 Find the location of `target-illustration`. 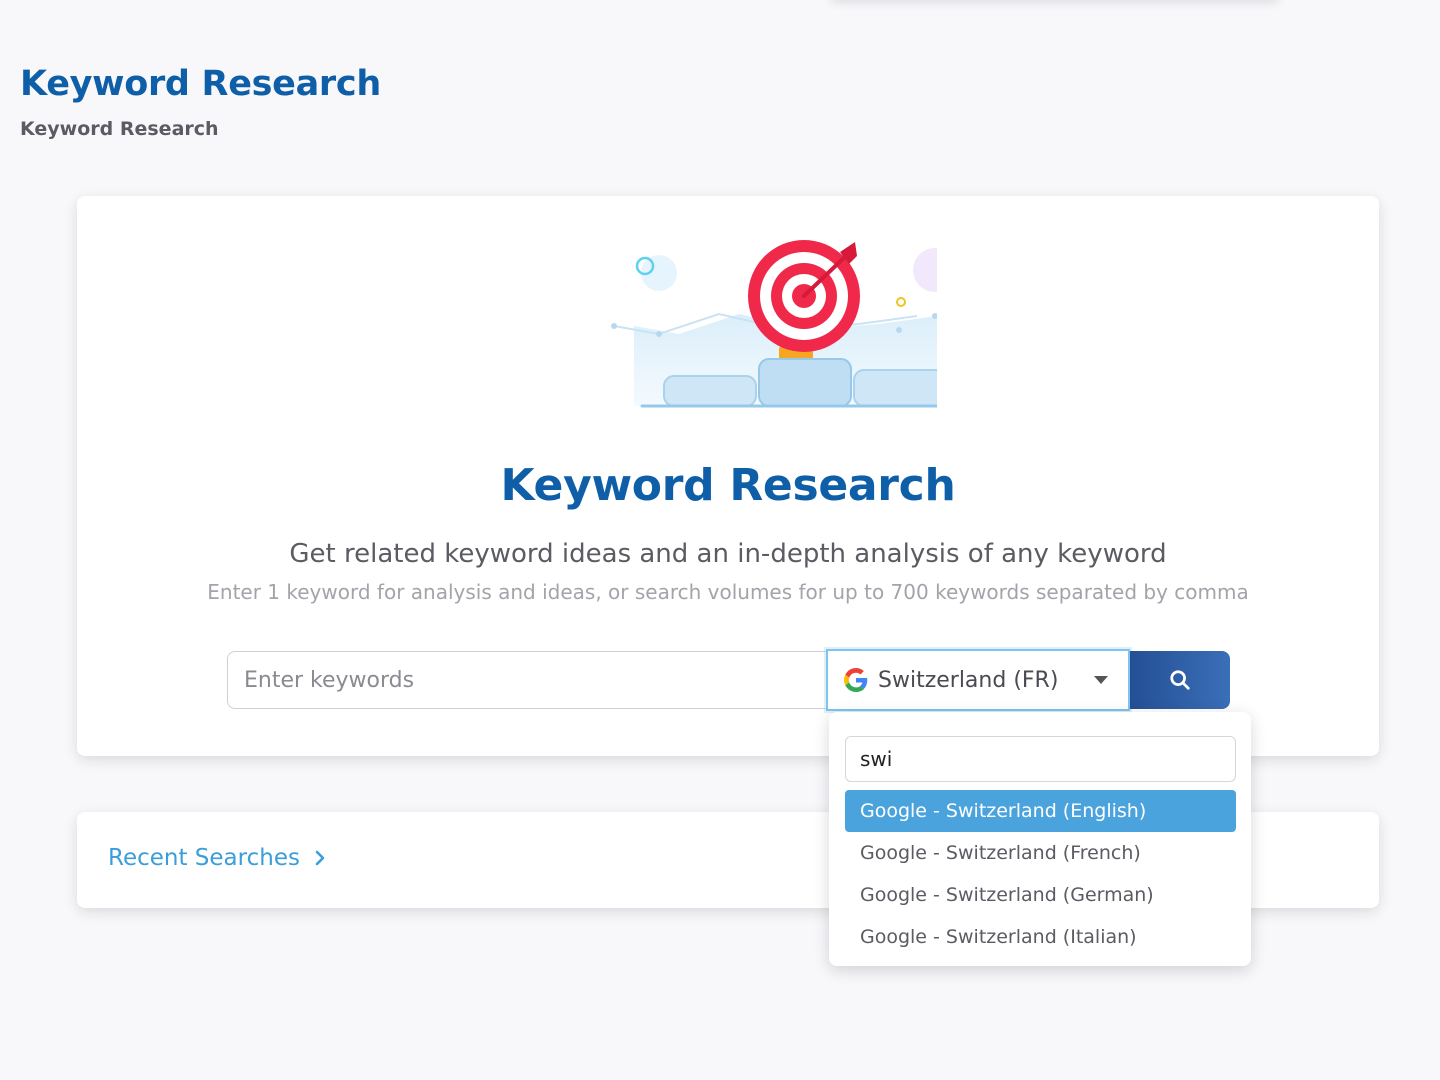

target-illustration is located at coordinates (774, 324).